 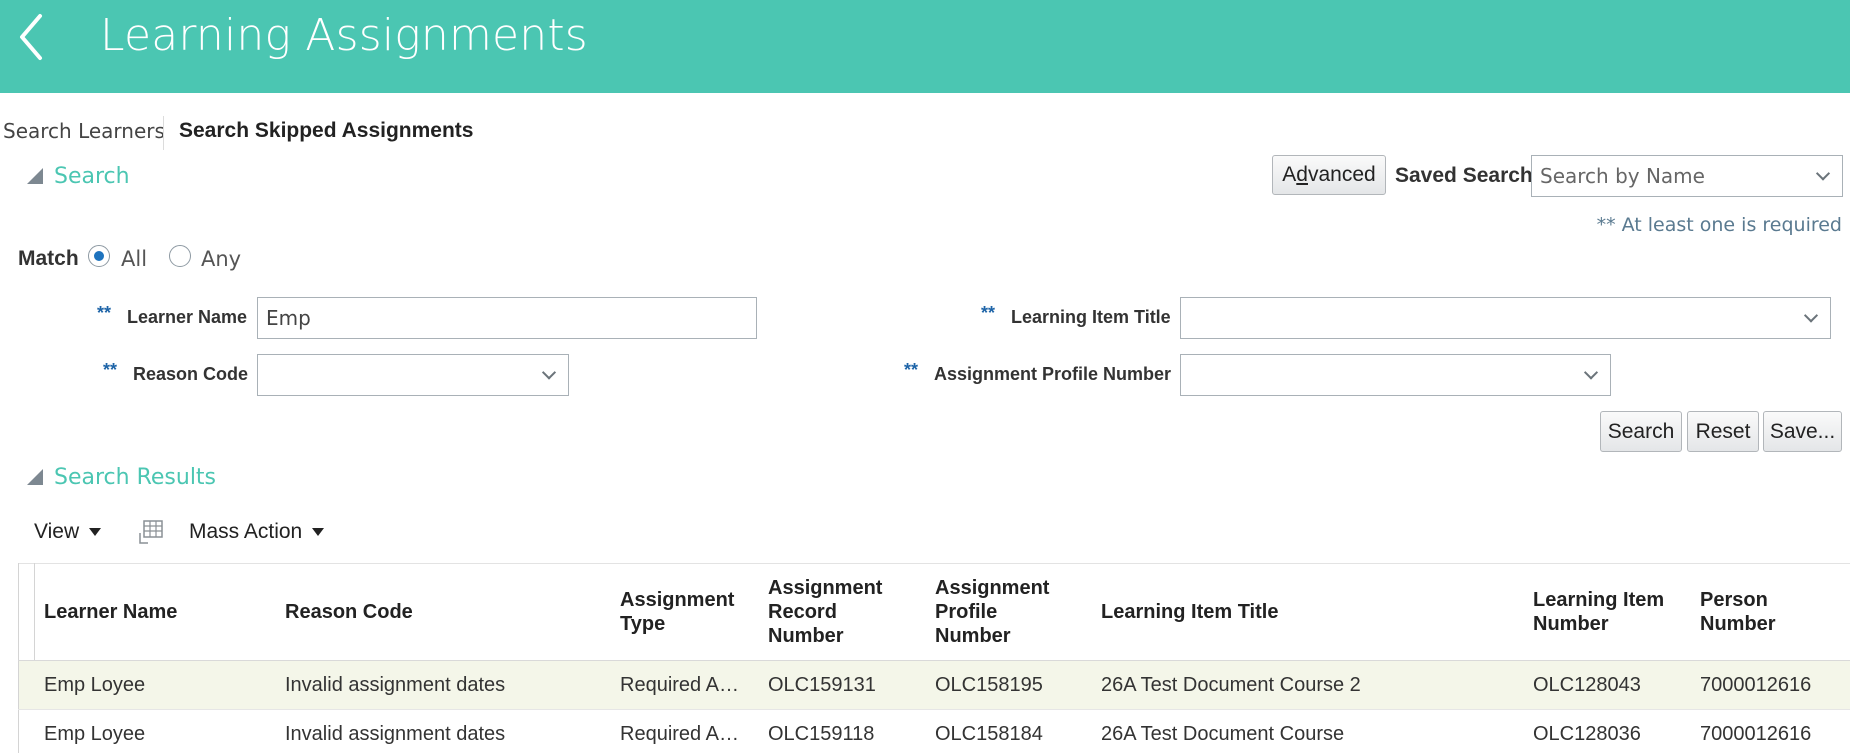 I want to click on reset-button: Reset, so click(x=1723, y=431).